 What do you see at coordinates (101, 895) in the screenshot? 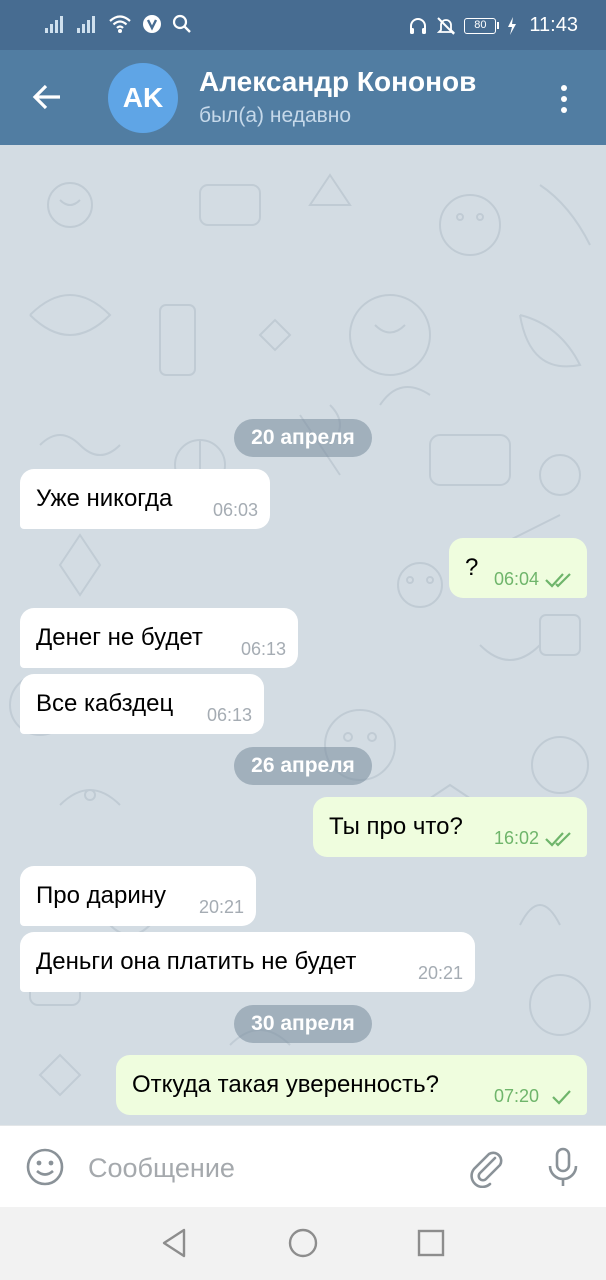
I see `message-text: Про дарину` at bounding box center [101, 895].